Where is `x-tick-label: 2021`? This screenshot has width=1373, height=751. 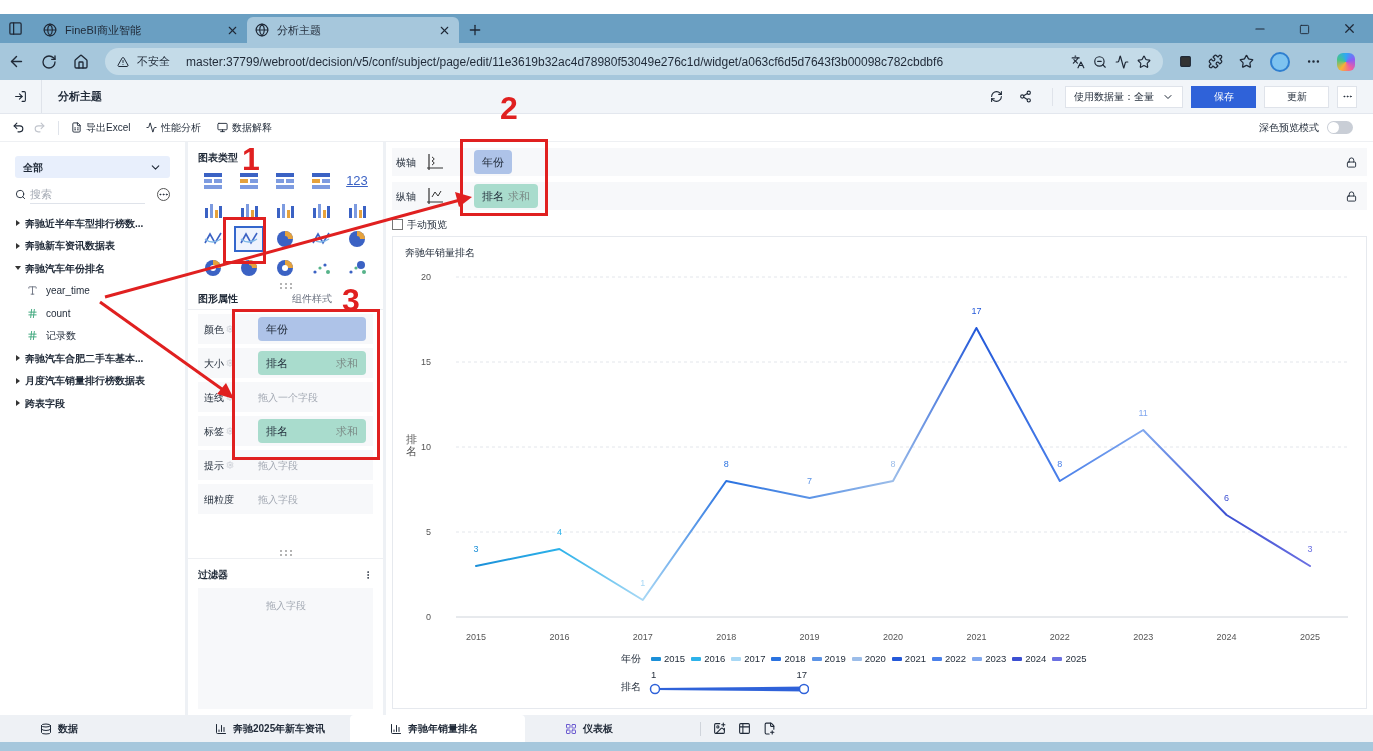
x-tick-label: 2021 is located at coordinates (976, 637).